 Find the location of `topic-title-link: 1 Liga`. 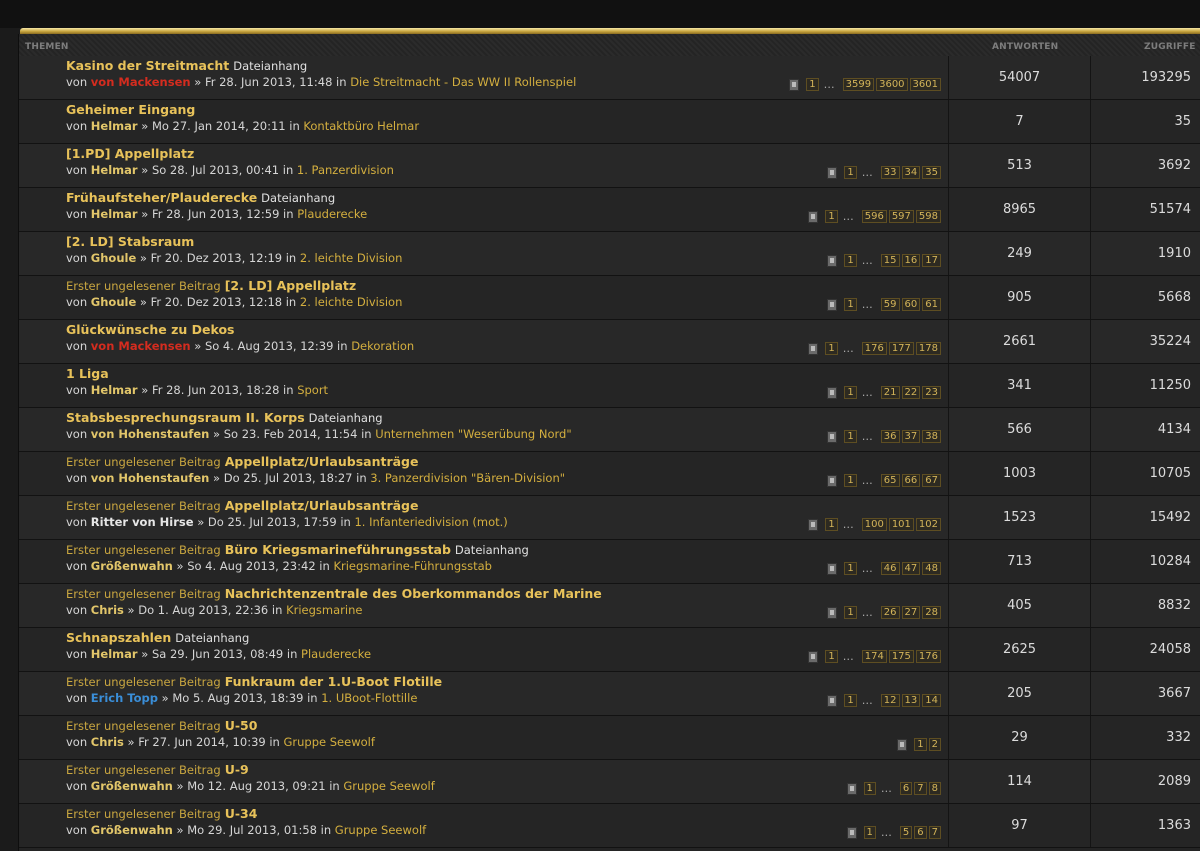

topic-title-link: 1 Liga is located at coordinates (87, 373).